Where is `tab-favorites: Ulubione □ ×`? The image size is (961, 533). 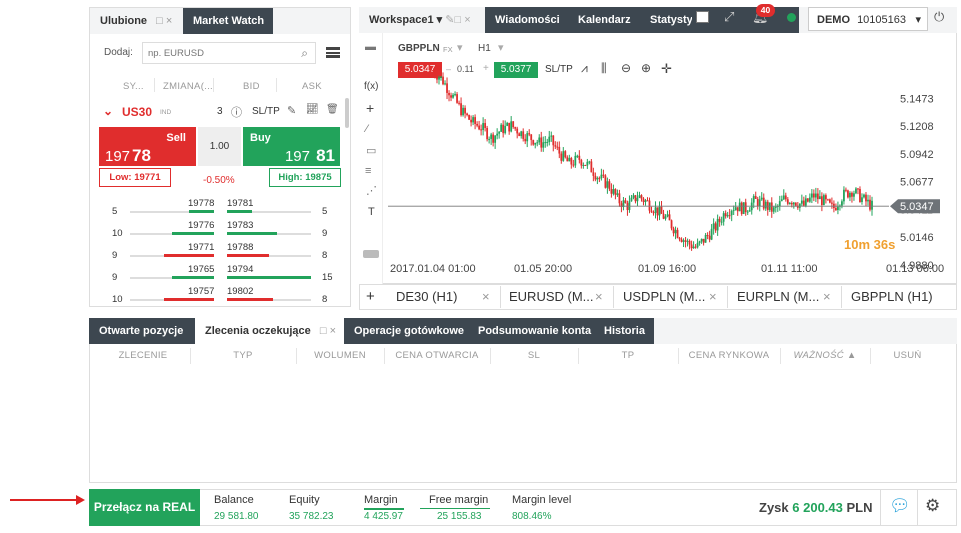
tab-favorites: Ulubione □ × is located at coordinates (136, 21).